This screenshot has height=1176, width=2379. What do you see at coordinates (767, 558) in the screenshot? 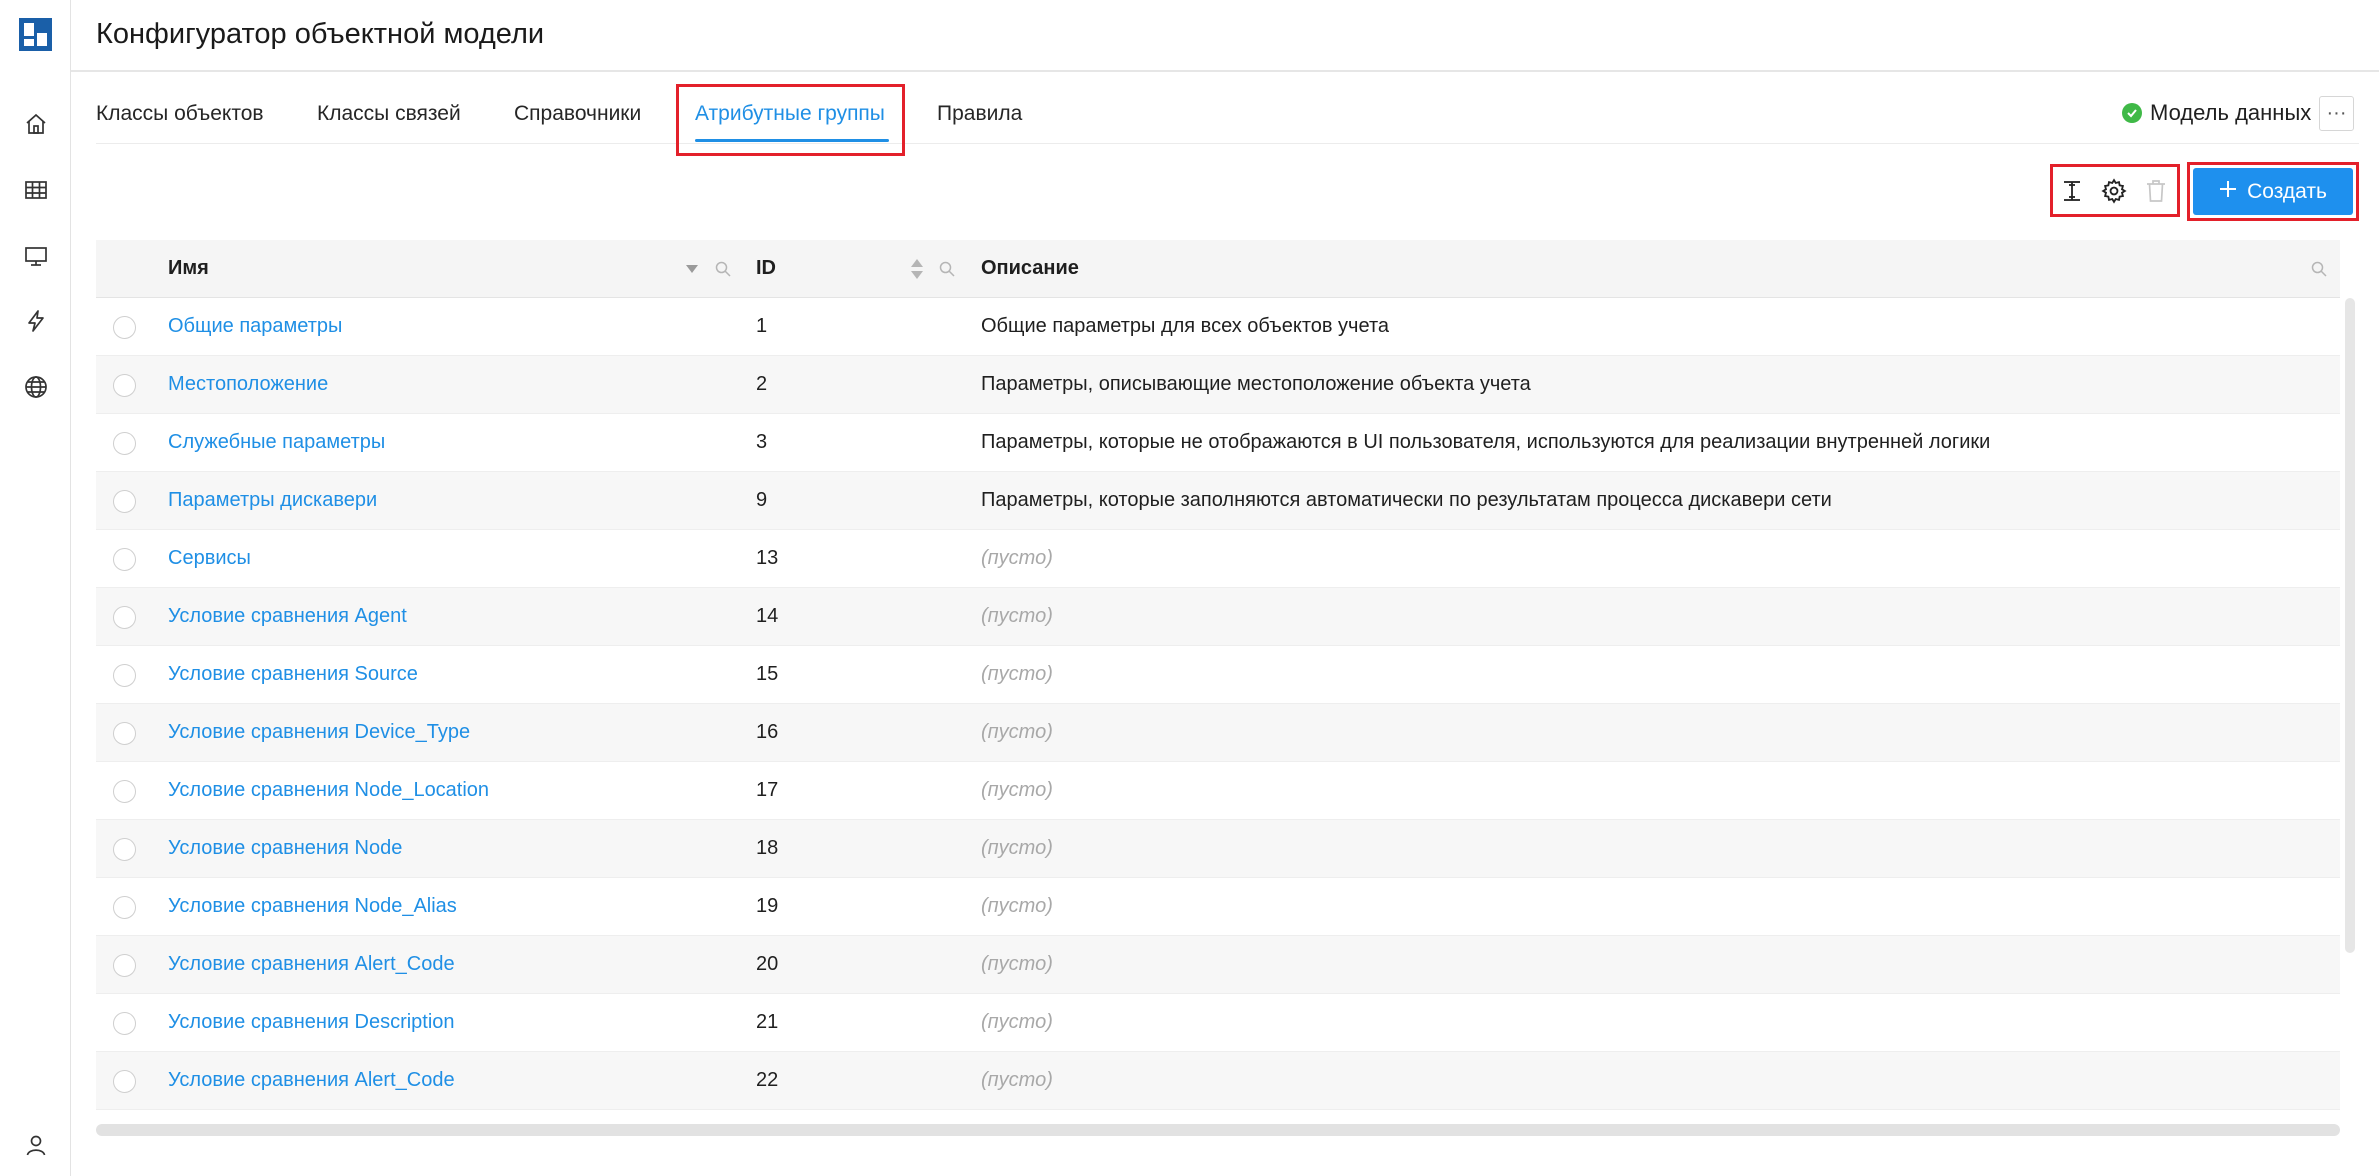
I see `row-id: 13` at bounding box center [767, 558].